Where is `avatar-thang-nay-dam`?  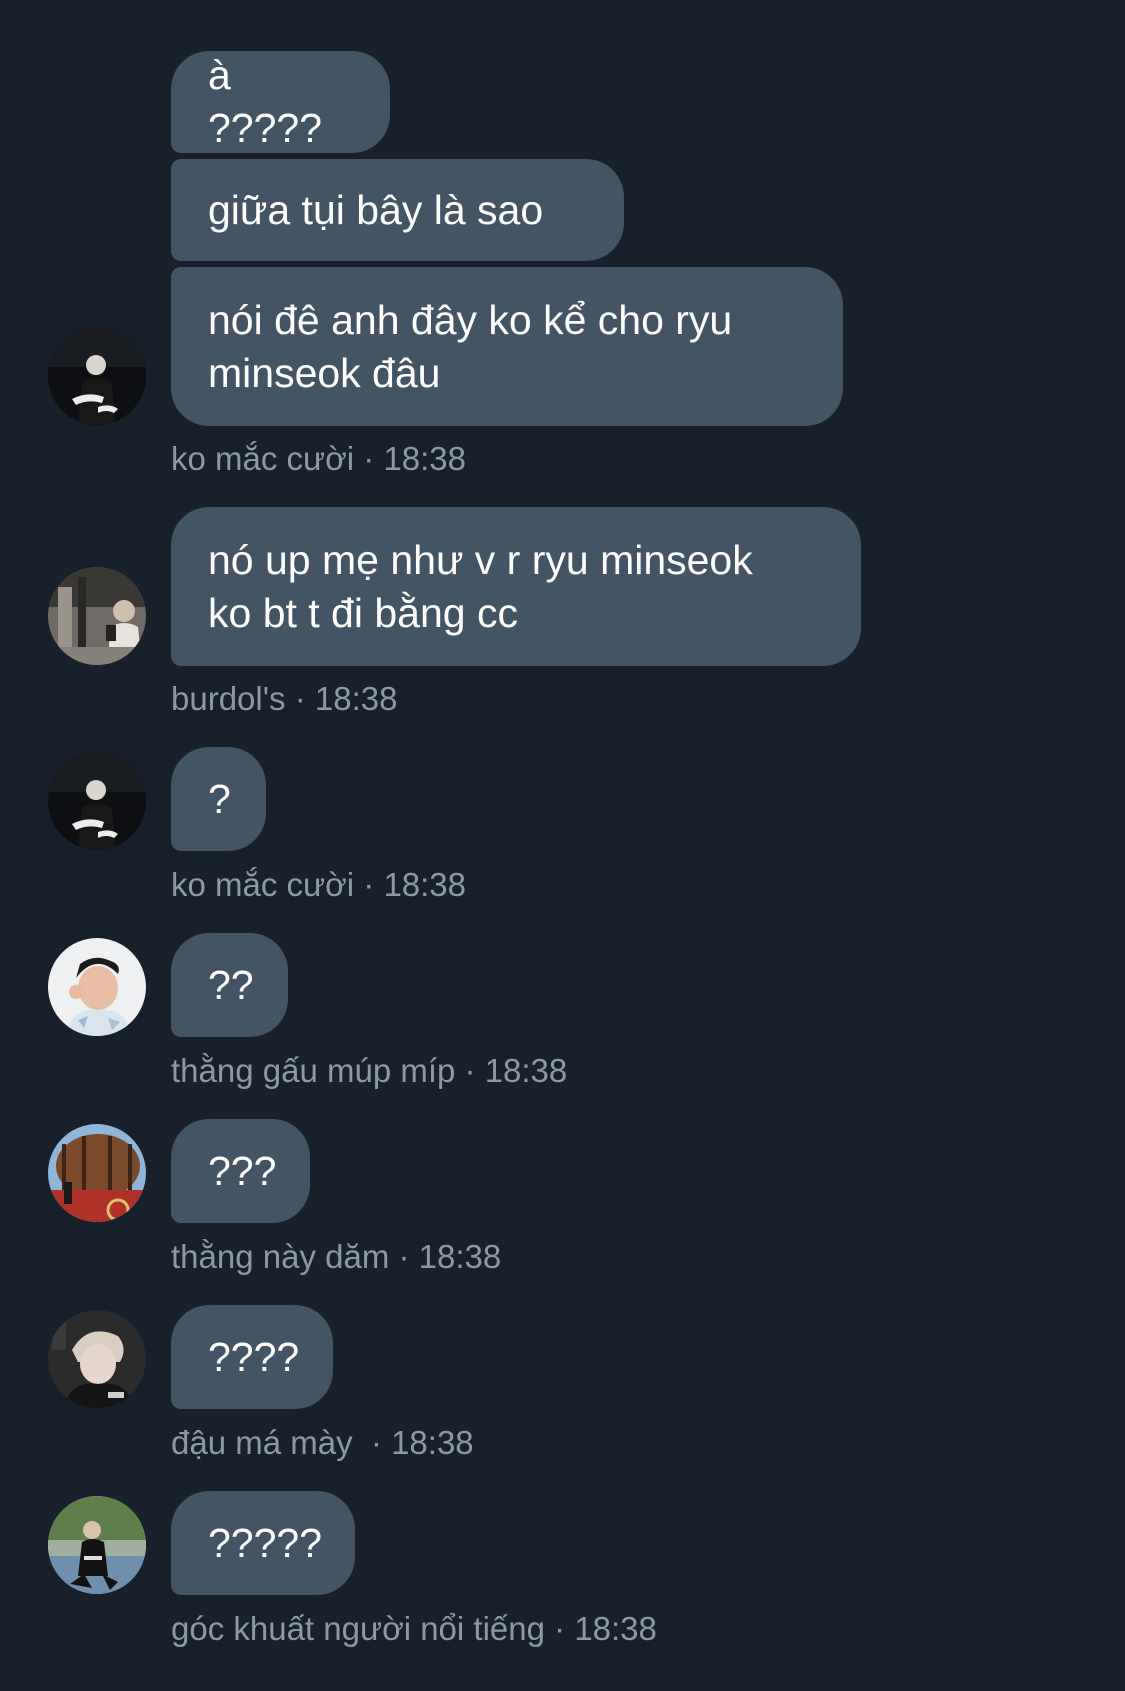
avatar-thang-nay-dam is located at coordinates (97, 1173).